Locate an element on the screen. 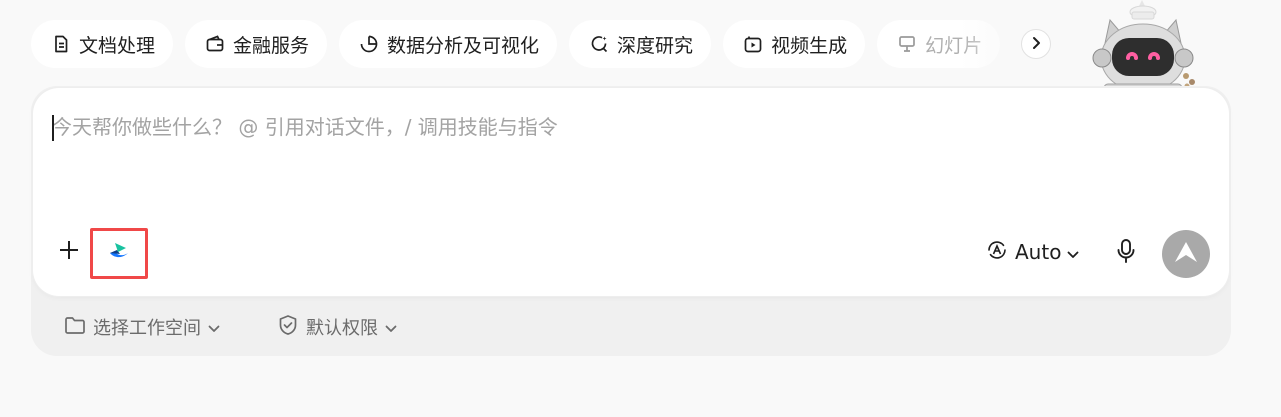  skill-chip-row: 文档处理 金融服务 数据分析及可视化 深度研究 视频生成 幻灯片 is located at coordinates (542, 44).